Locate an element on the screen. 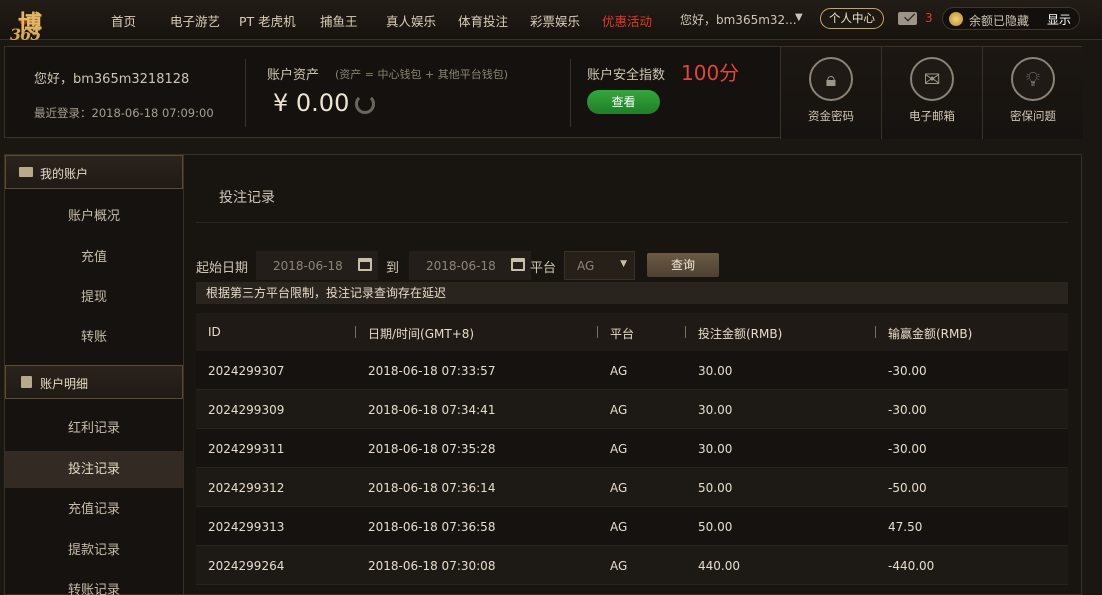  nav-lottery: 彩票娱乐 is located at coordinates (555, 20).